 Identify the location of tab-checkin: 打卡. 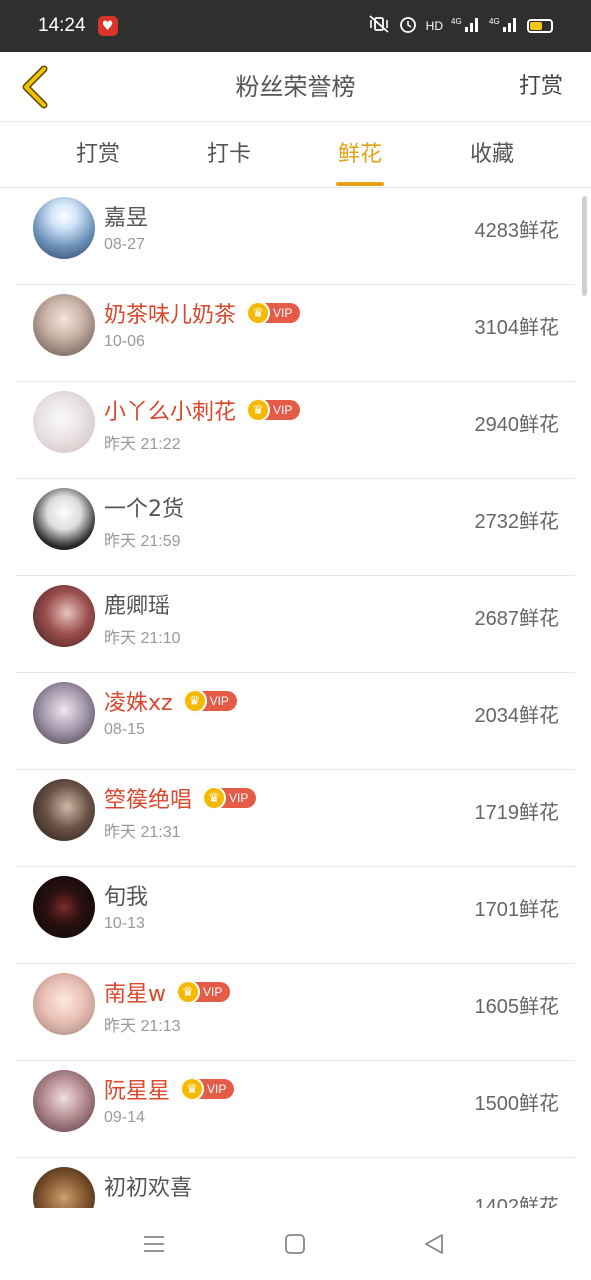
(229, 154).